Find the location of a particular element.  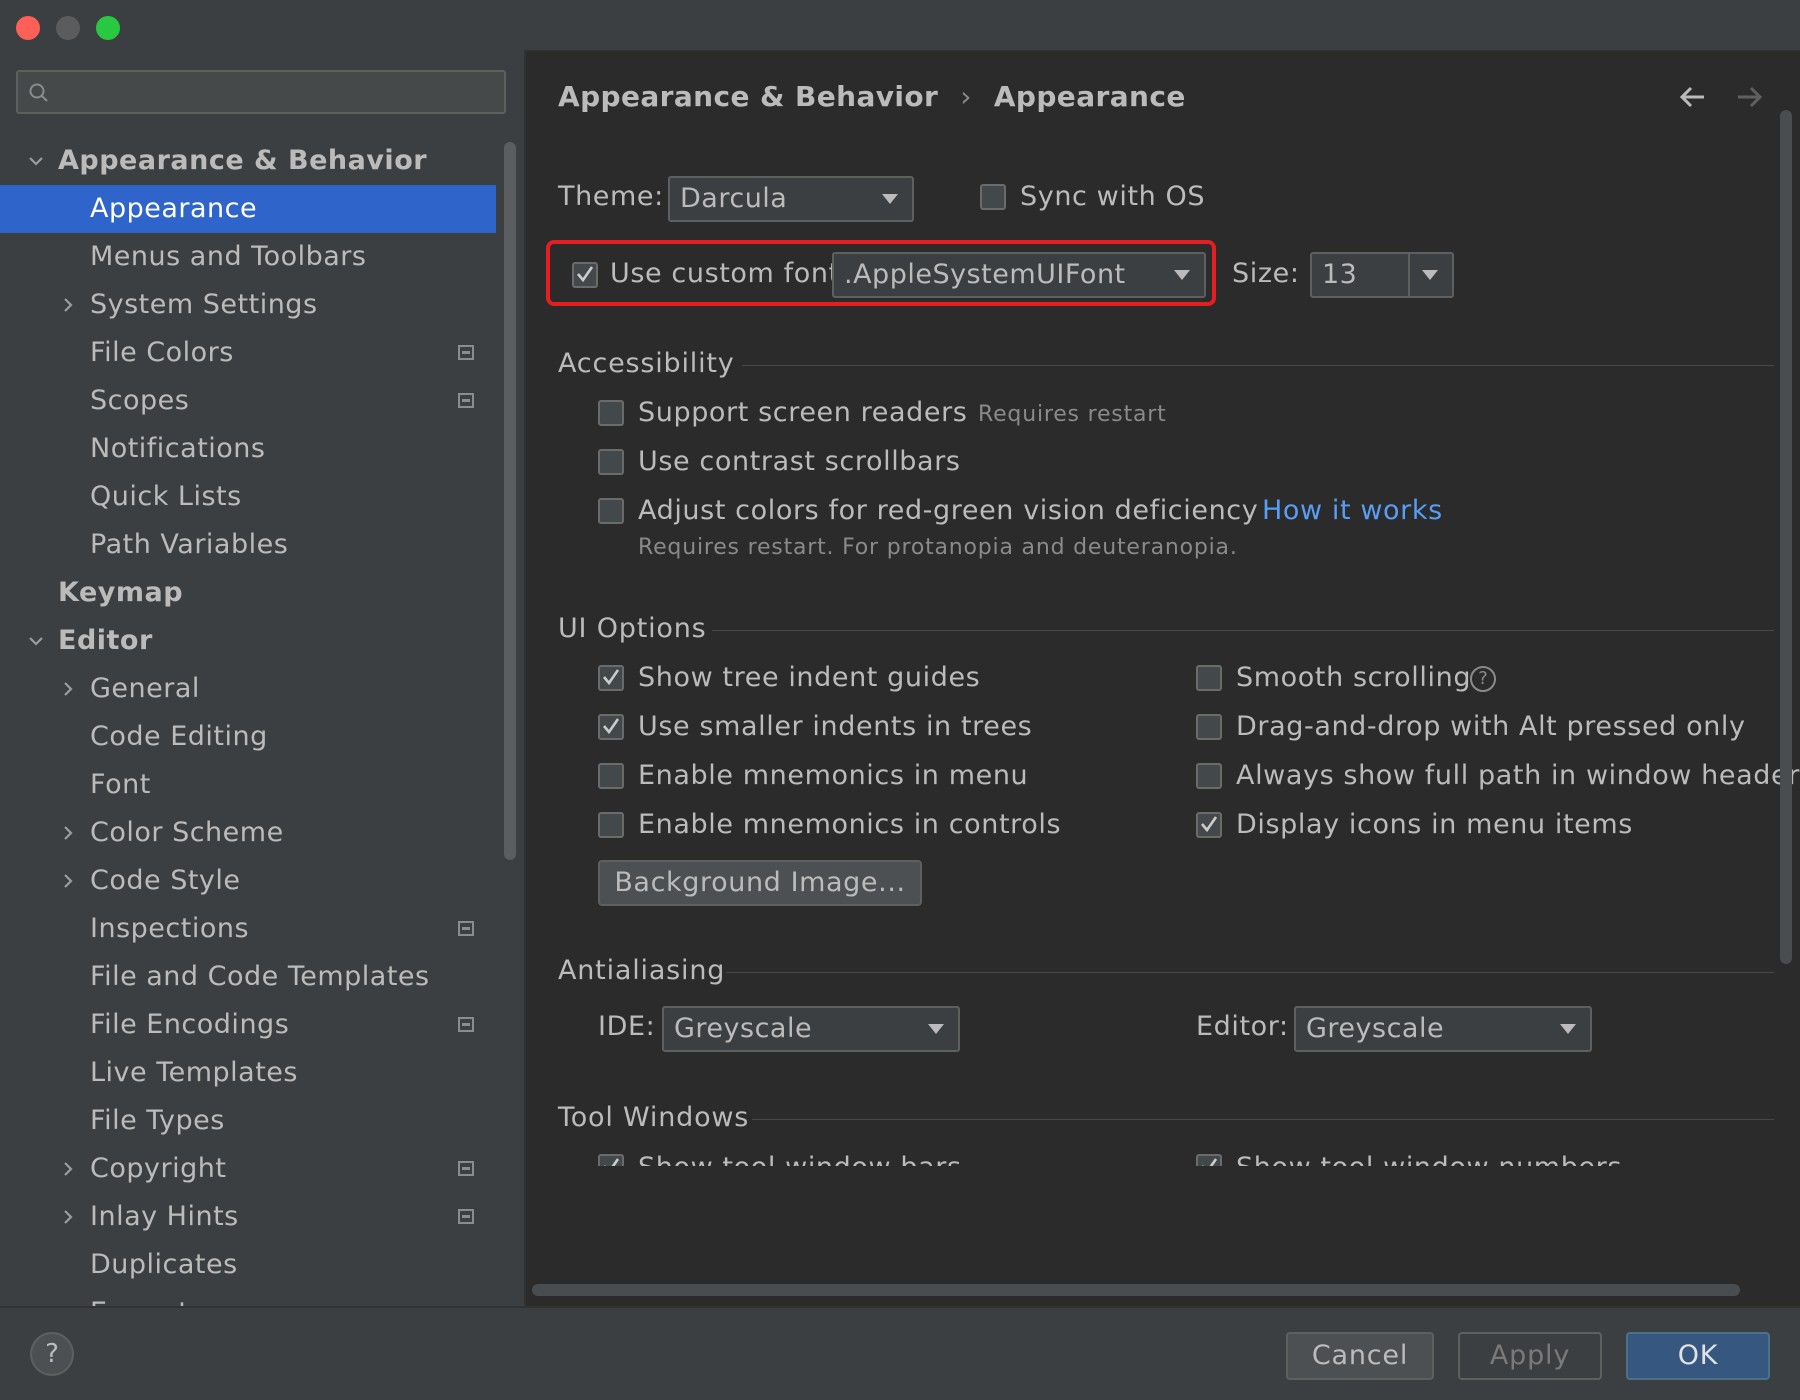

tree-indent-guides-label: Show tree indent guides is located at coordinates (809, 677).